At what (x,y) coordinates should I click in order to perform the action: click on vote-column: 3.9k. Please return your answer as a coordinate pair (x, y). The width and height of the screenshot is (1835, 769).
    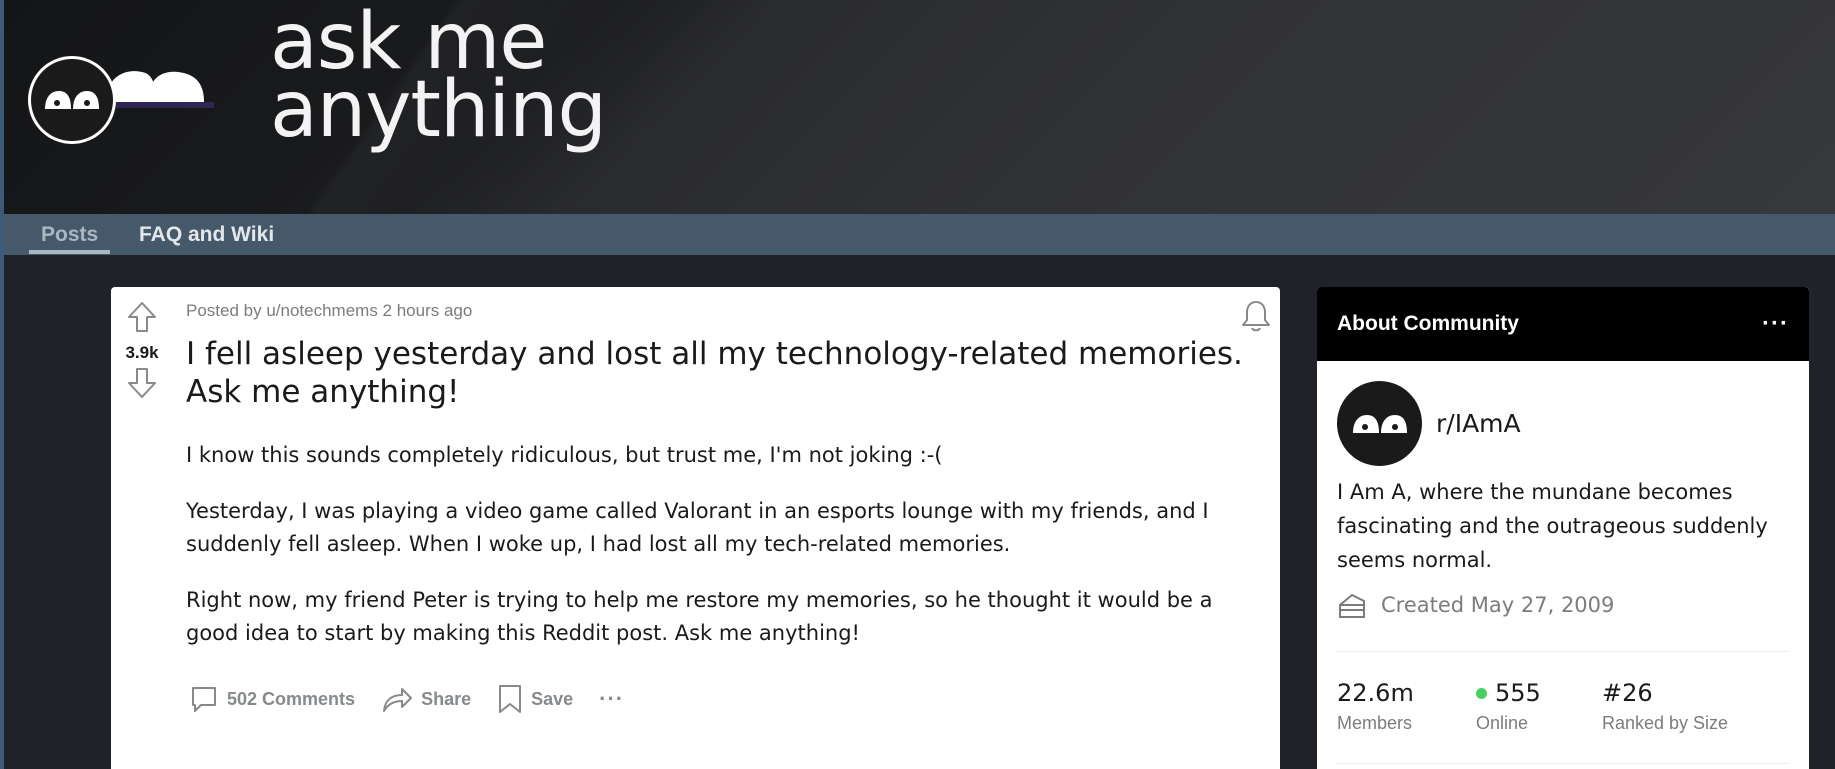
    Looking at the image, I should click on (142, 352).